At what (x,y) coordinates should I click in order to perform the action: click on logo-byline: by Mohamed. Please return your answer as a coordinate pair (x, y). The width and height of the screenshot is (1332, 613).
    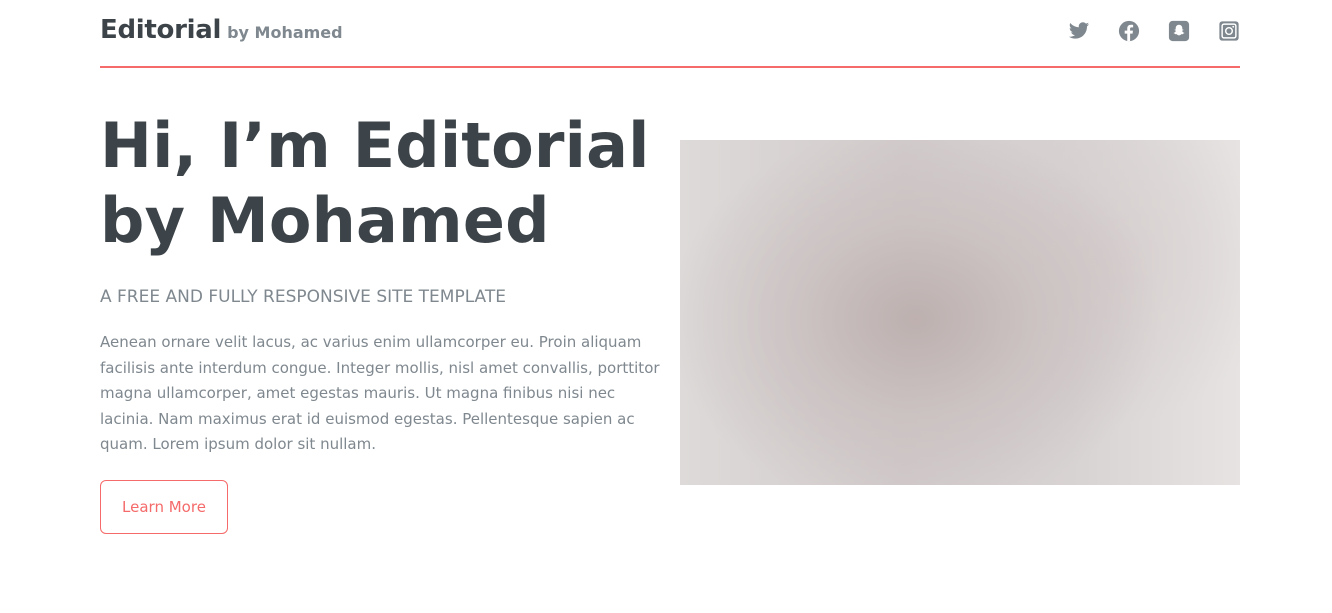
    Looking at the image, I should click on (285, 32).